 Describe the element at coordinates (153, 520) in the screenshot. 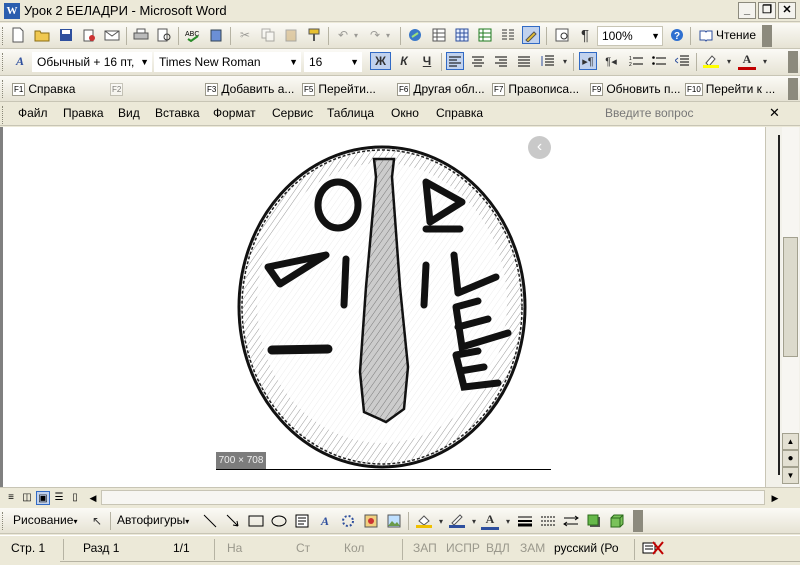

I see `autoshapes-menu: Автофигуры▾` at that location.